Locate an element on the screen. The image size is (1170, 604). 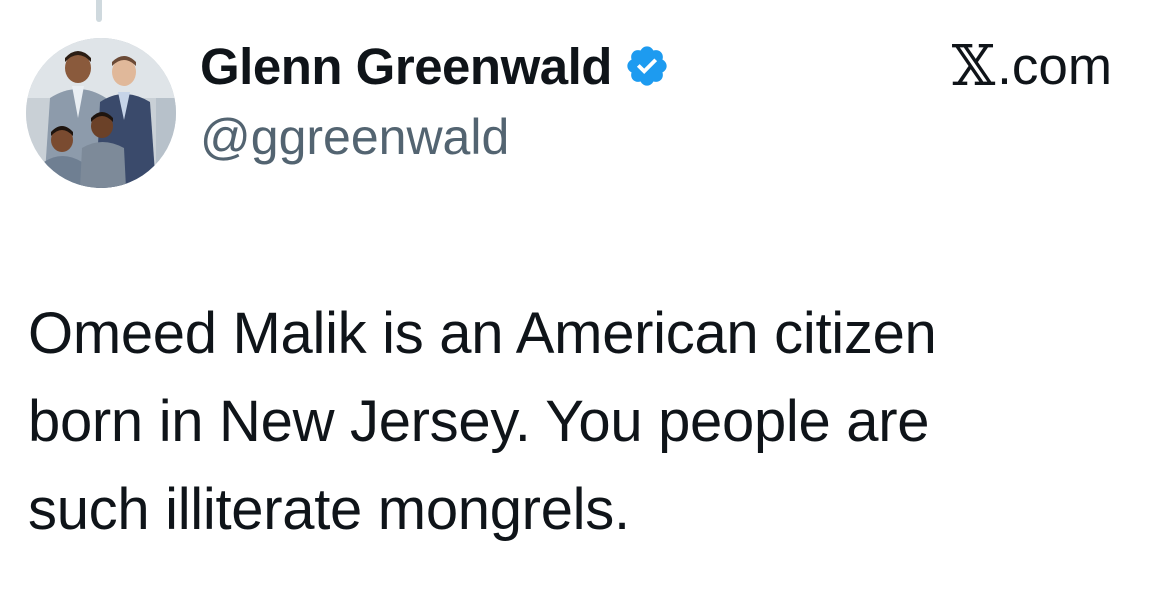
tweet-text-line: Omeed Malik is an American citizen is located at coordinates (482, 333).